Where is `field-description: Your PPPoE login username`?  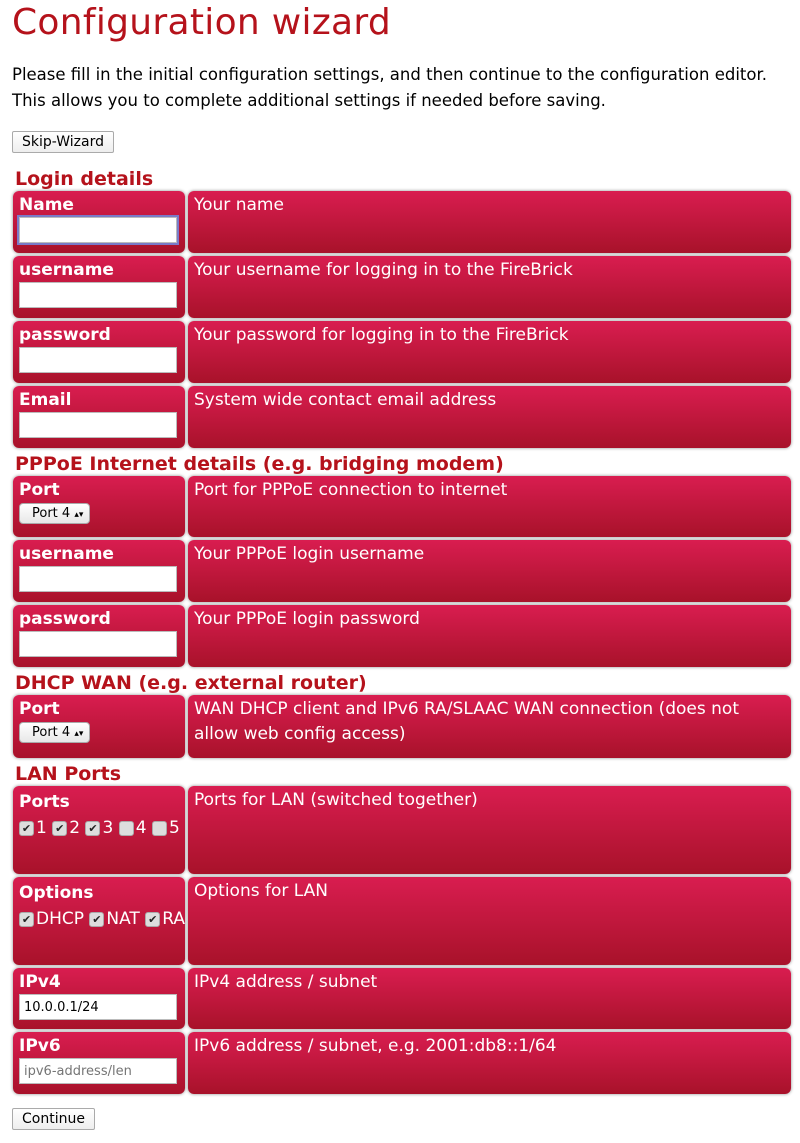
field-description: Your PPPoE login username is located at coordinates (489, 571).